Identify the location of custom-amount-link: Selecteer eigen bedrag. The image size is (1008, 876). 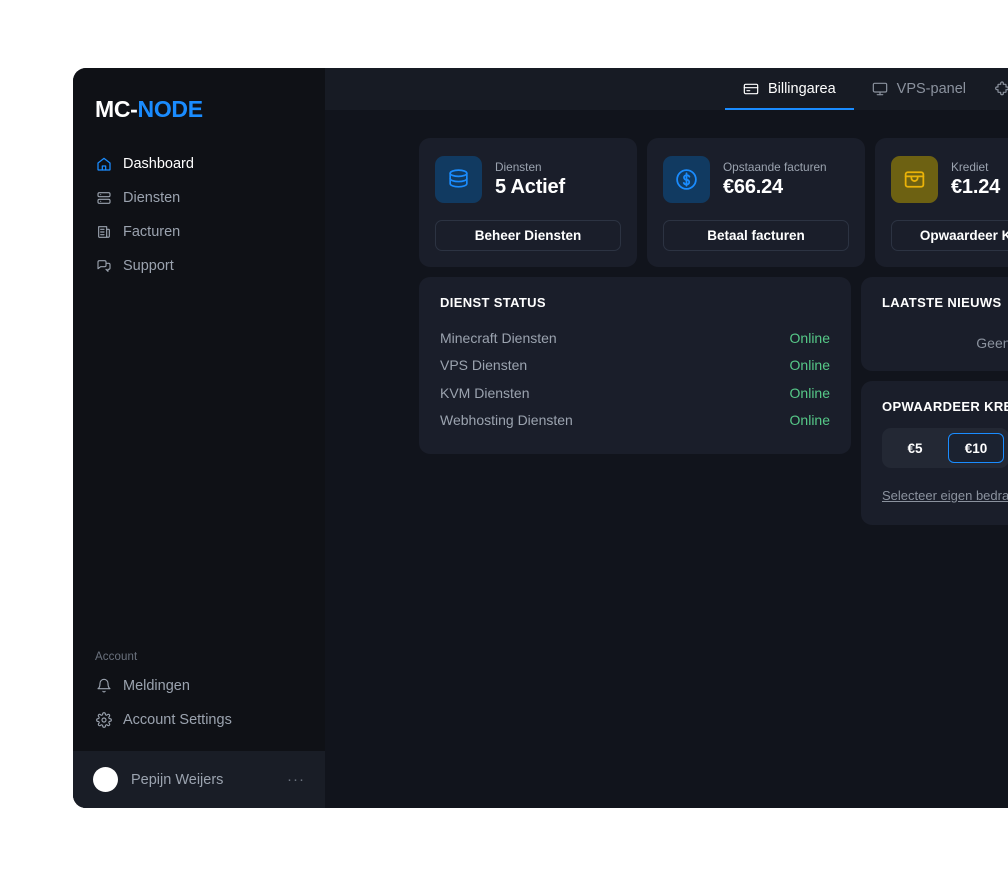
(945, 495).